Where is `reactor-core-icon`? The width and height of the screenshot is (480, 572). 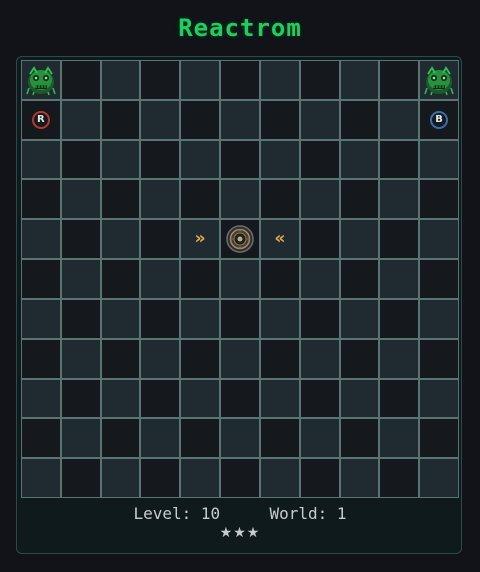 reactor-core-icon is located at coordinates (240, 239).